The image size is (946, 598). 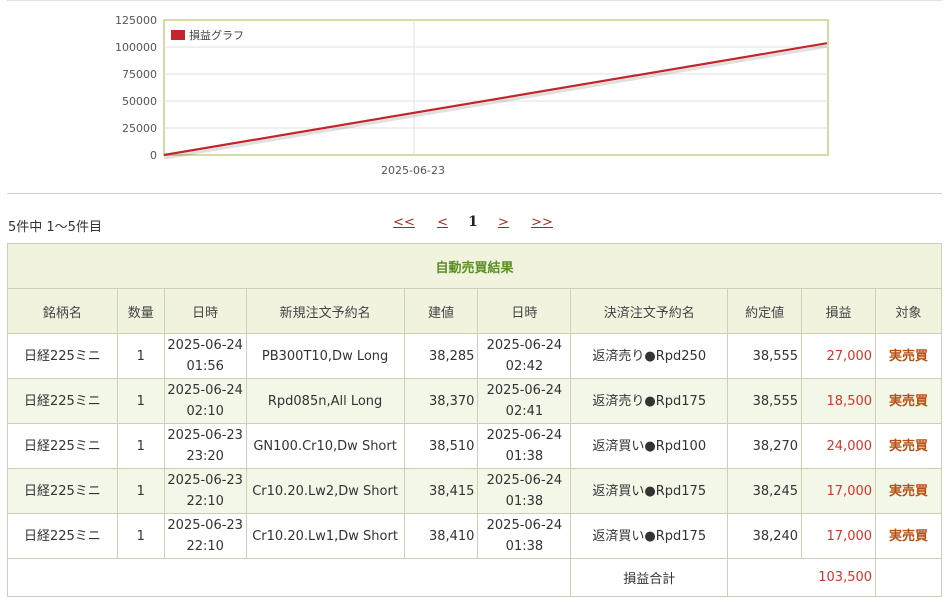 I want to click on col-exit-price: 約定値, so click(x=765, y=311).